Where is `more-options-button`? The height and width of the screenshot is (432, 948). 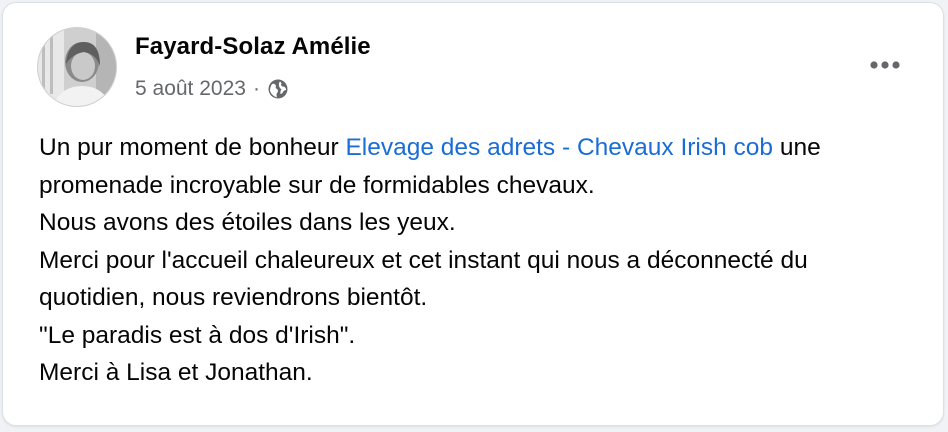
more-options-button is located at coordinates (885, 65).